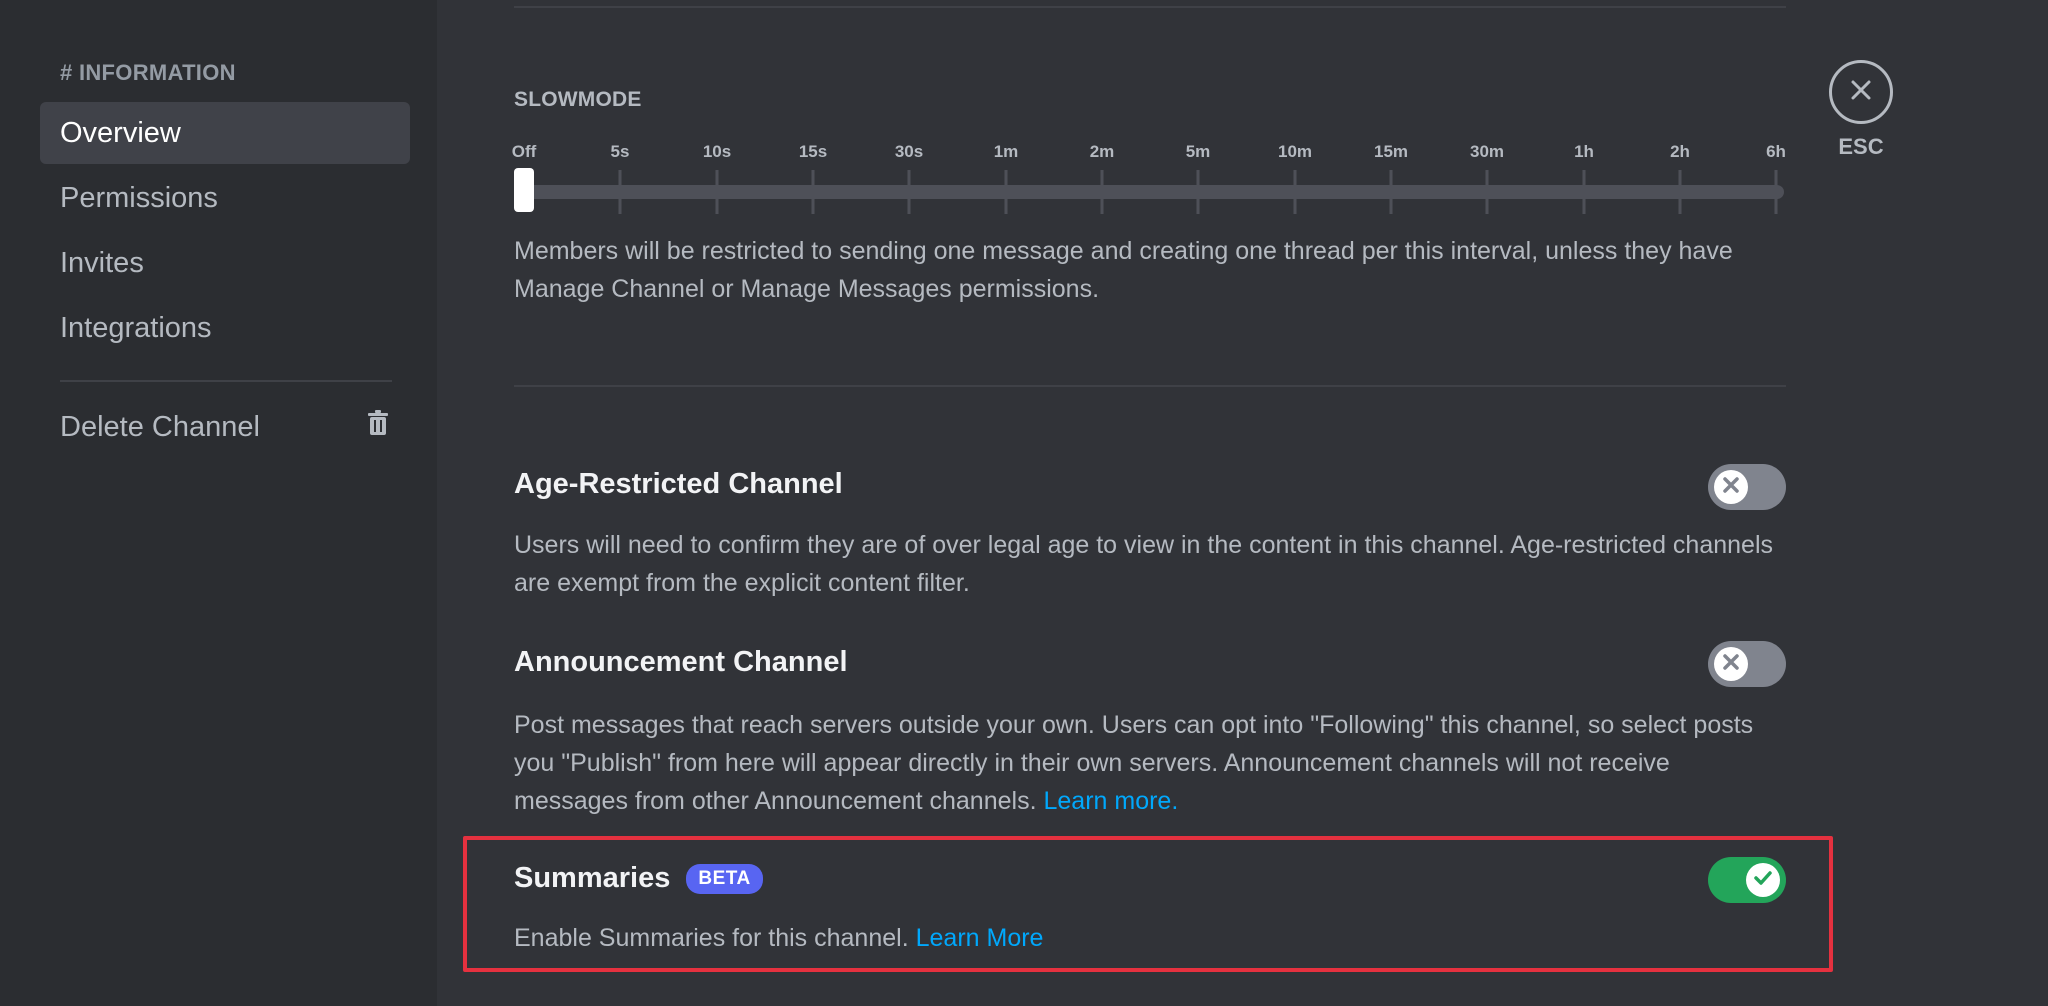 The image size is (2048, 1006). What do you see at coordinates (1110, 801) in the screenshot?
I see `announcement-learn-more-link: Learn more.` at bounding box center [1110, 801].